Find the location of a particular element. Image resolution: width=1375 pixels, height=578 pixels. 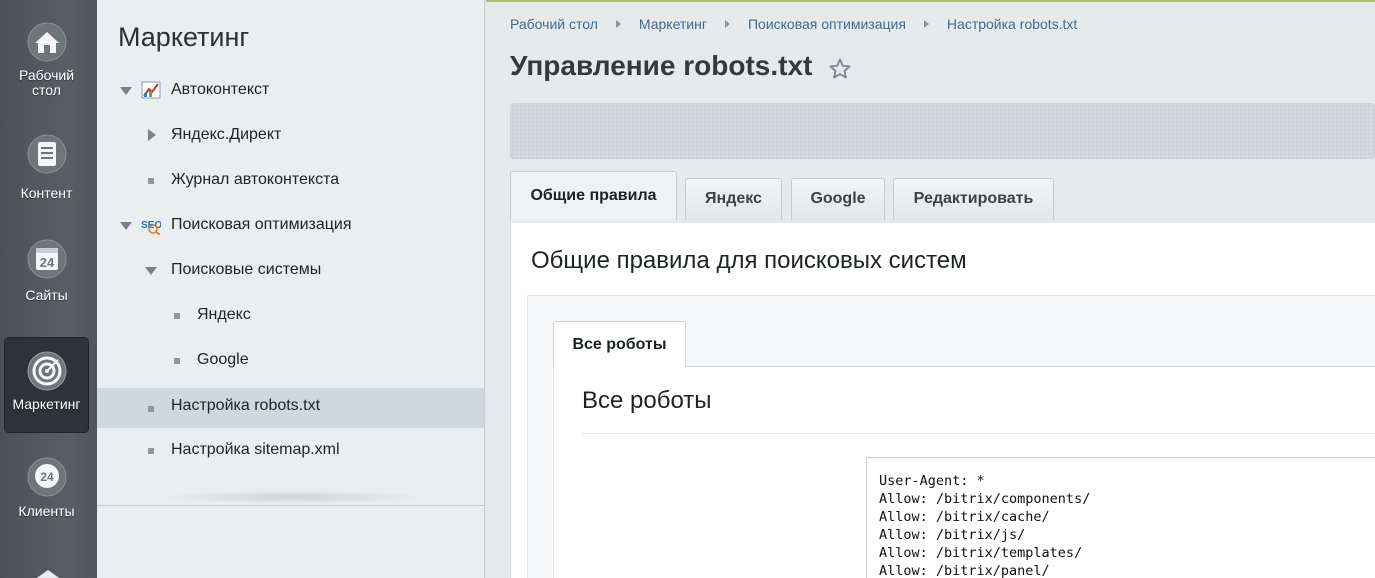

bubble-24-icon: 24 is located at coordinates (47, 477).